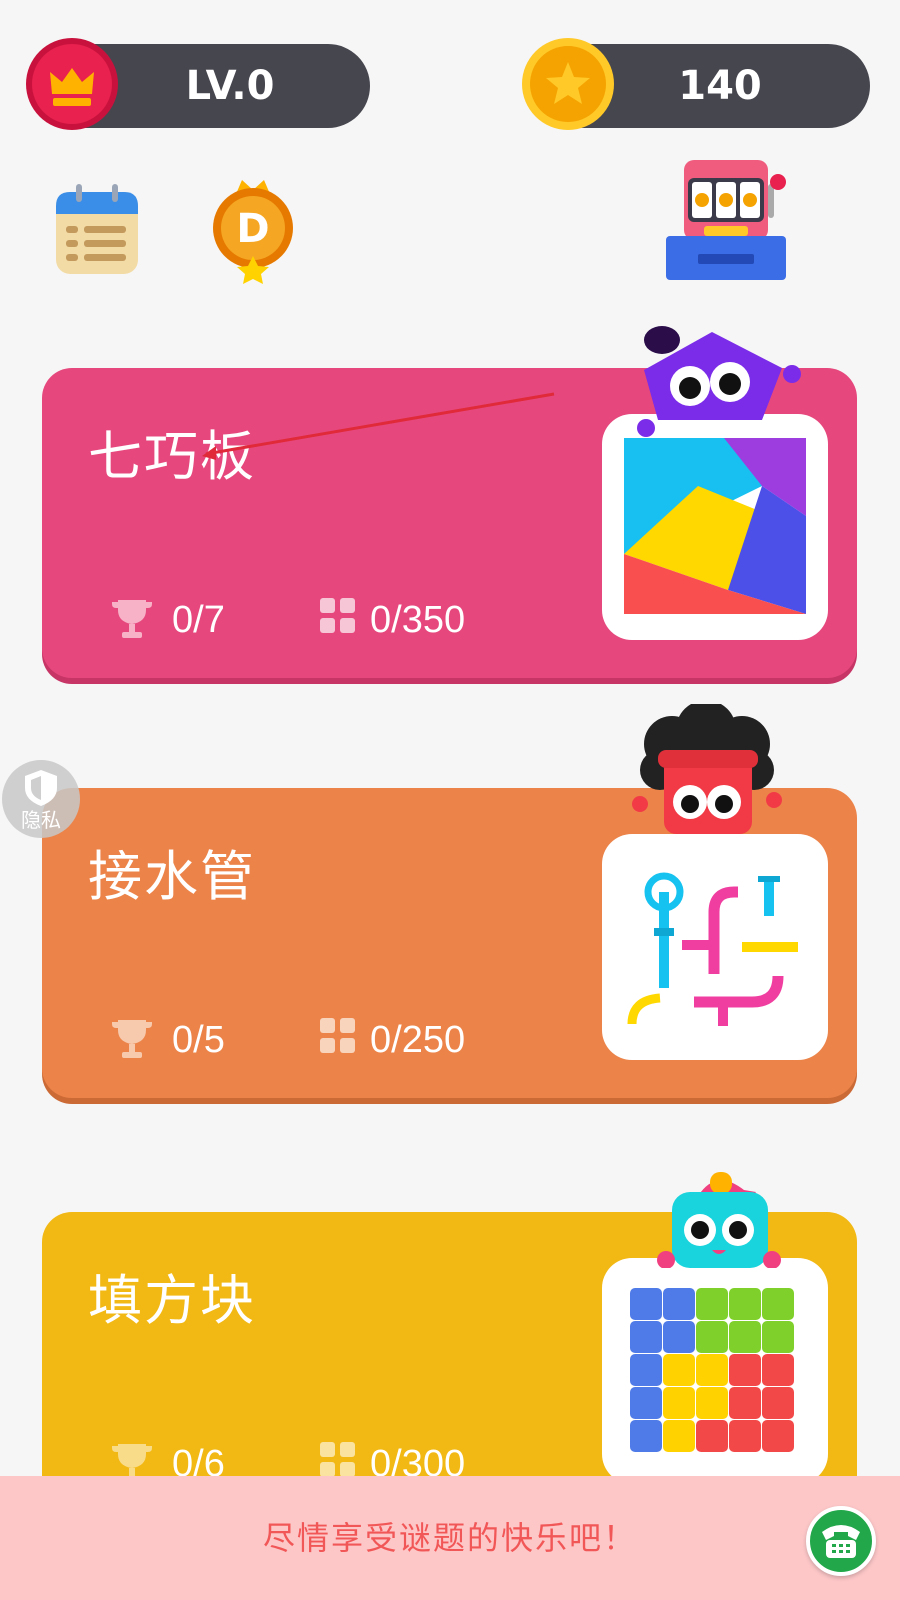  I want to click on game-title: 接水管, so click(172, 876).